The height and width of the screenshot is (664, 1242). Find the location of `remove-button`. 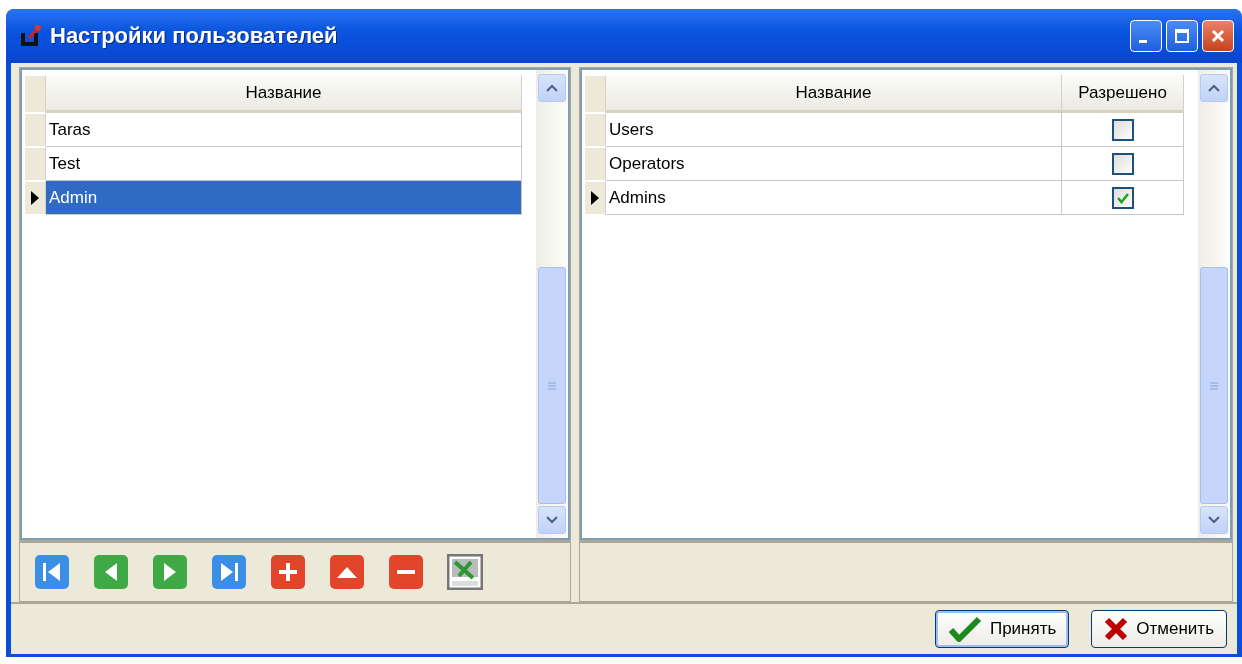

remove-button is located at coordinates (406, 572).